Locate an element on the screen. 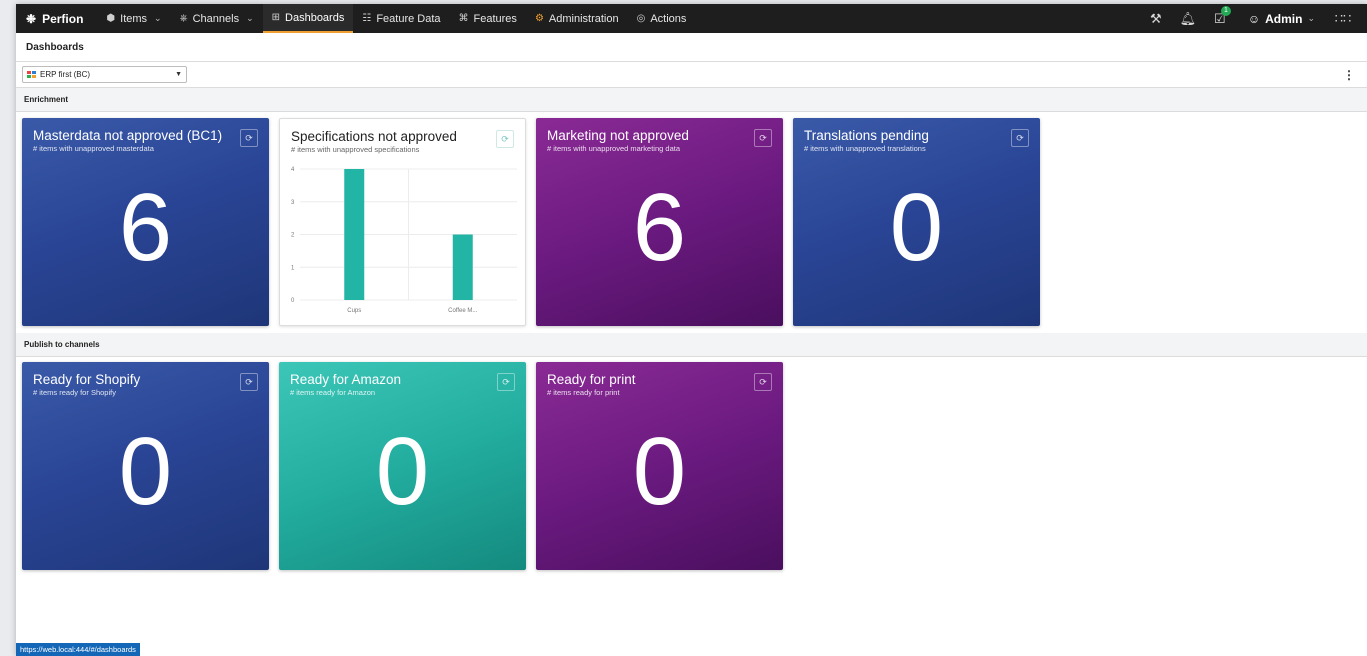 The height and width of the screenshot is (656, 1367). tile-subtitle: # items with unapproved marketing data is located at coordinates (613, 148).